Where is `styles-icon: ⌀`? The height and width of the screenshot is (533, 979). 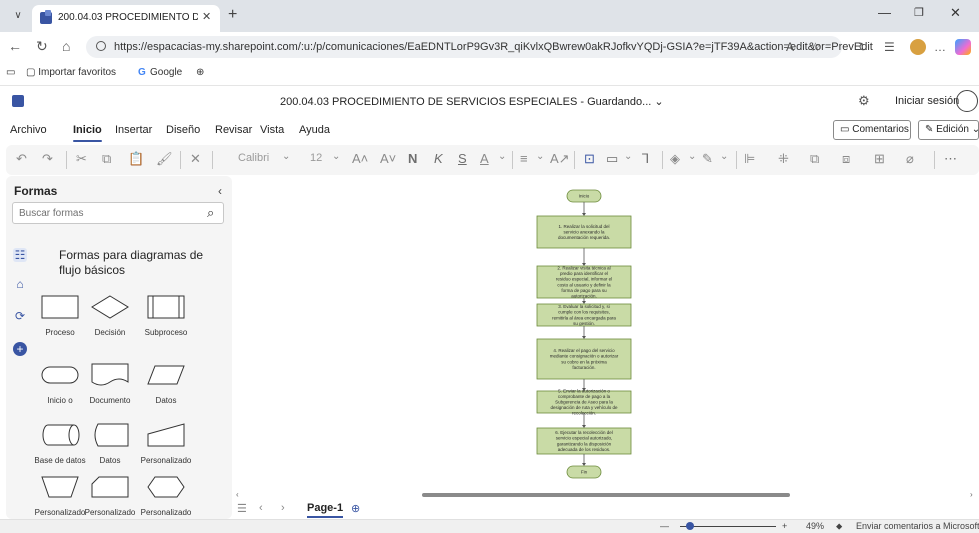 styles-icon: ⌀ is located at coordinates (910, 159).